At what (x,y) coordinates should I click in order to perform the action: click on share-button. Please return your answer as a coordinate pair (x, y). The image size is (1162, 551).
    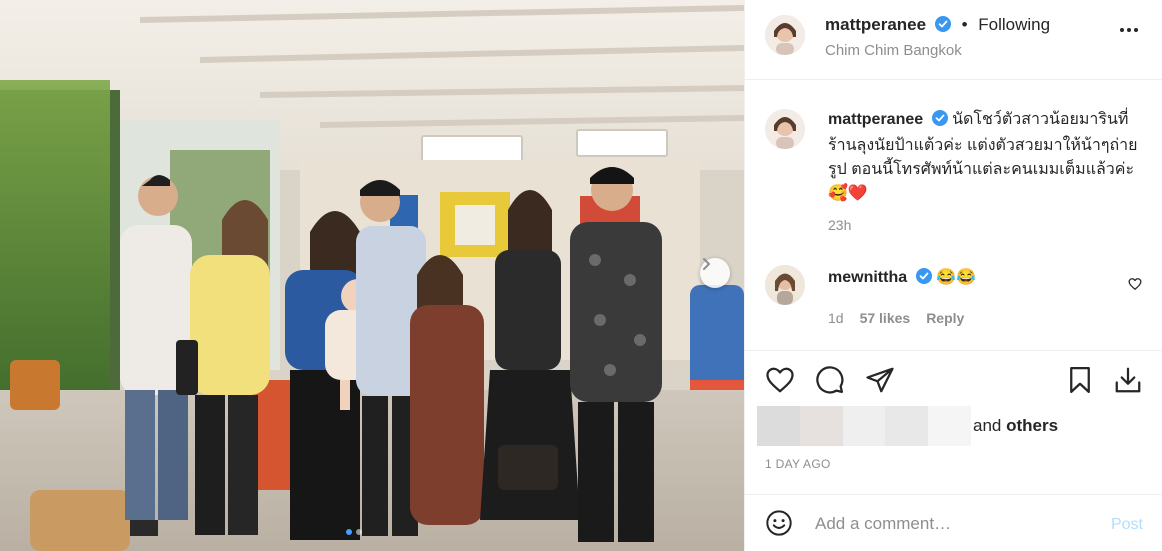
    Looking at the image, I should click on (880, 382).